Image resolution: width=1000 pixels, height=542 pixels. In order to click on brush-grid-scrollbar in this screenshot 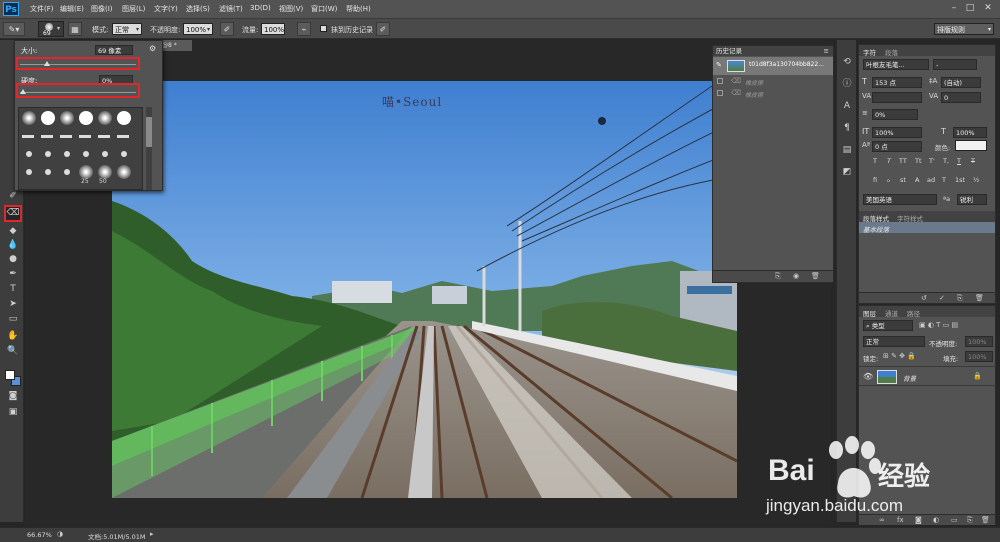, I will do `click(149, 148)`.